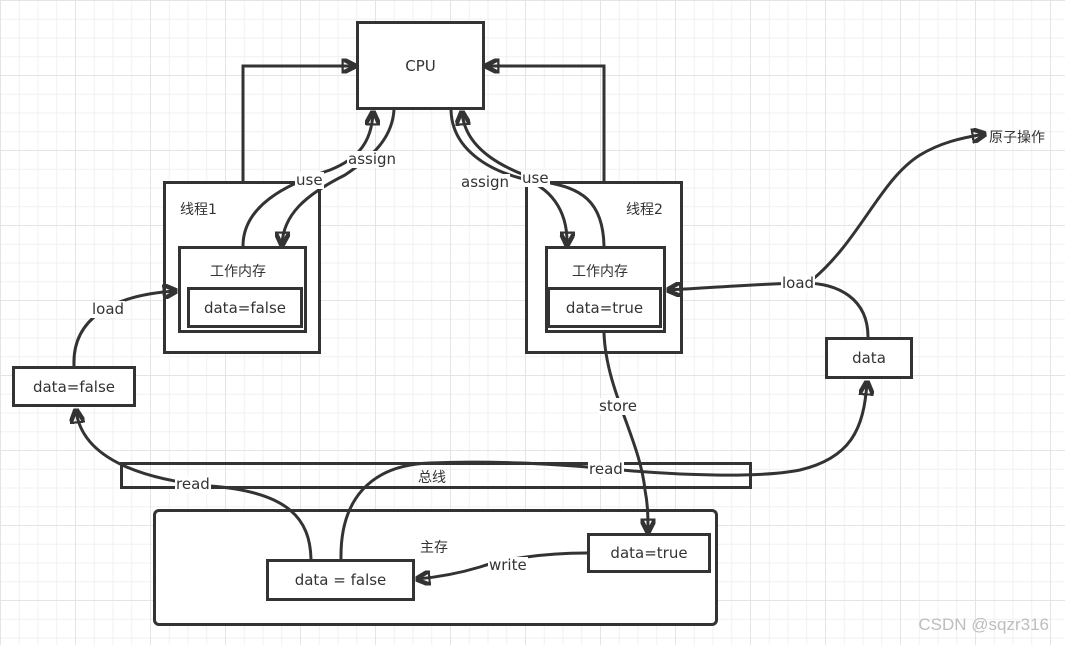 Image resolution: width=1065 pixels, height=645 pixels. Describe the element at coordinates (898, 208) in the screenshot. I see `atomic-ops-arrow` at that location.